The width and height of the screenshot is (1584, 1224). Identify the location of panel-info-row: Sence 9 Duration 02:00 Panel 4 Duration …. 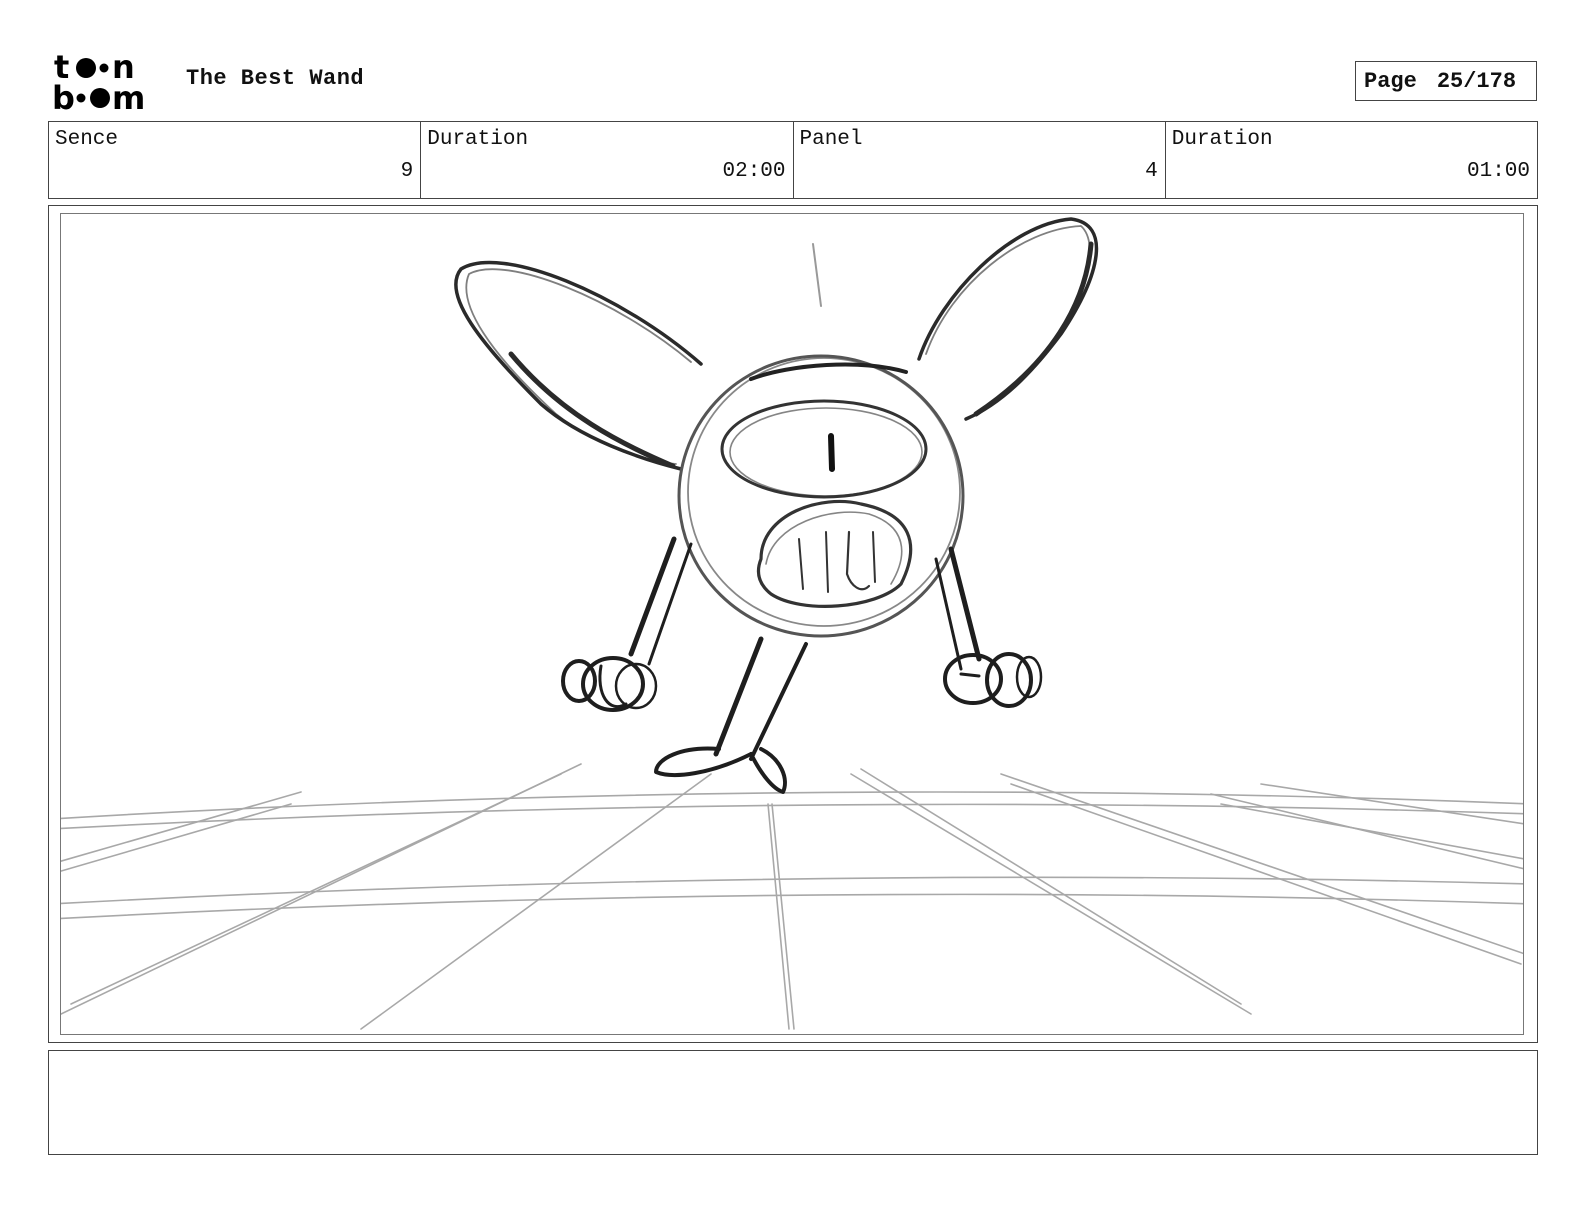
(793, 160).